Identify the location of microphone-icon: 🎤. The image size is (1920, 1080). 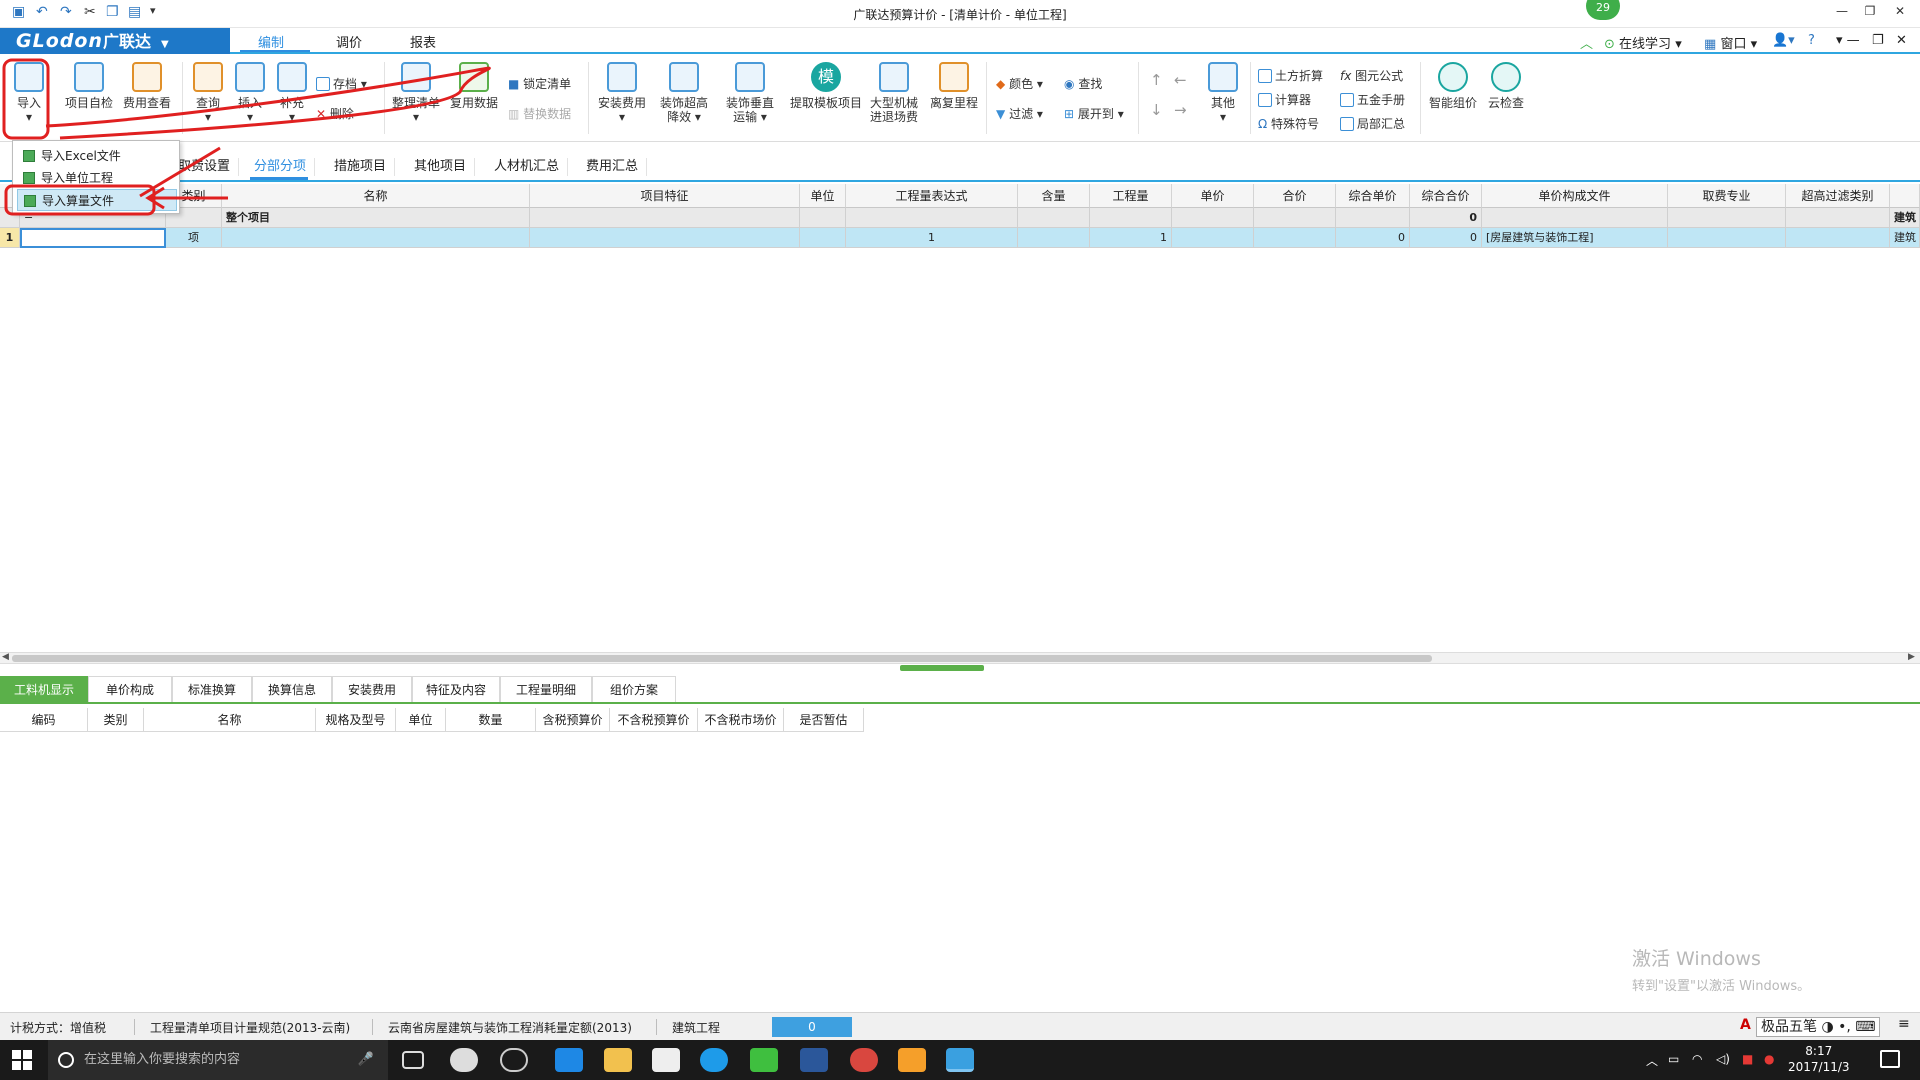
(366, 1060).